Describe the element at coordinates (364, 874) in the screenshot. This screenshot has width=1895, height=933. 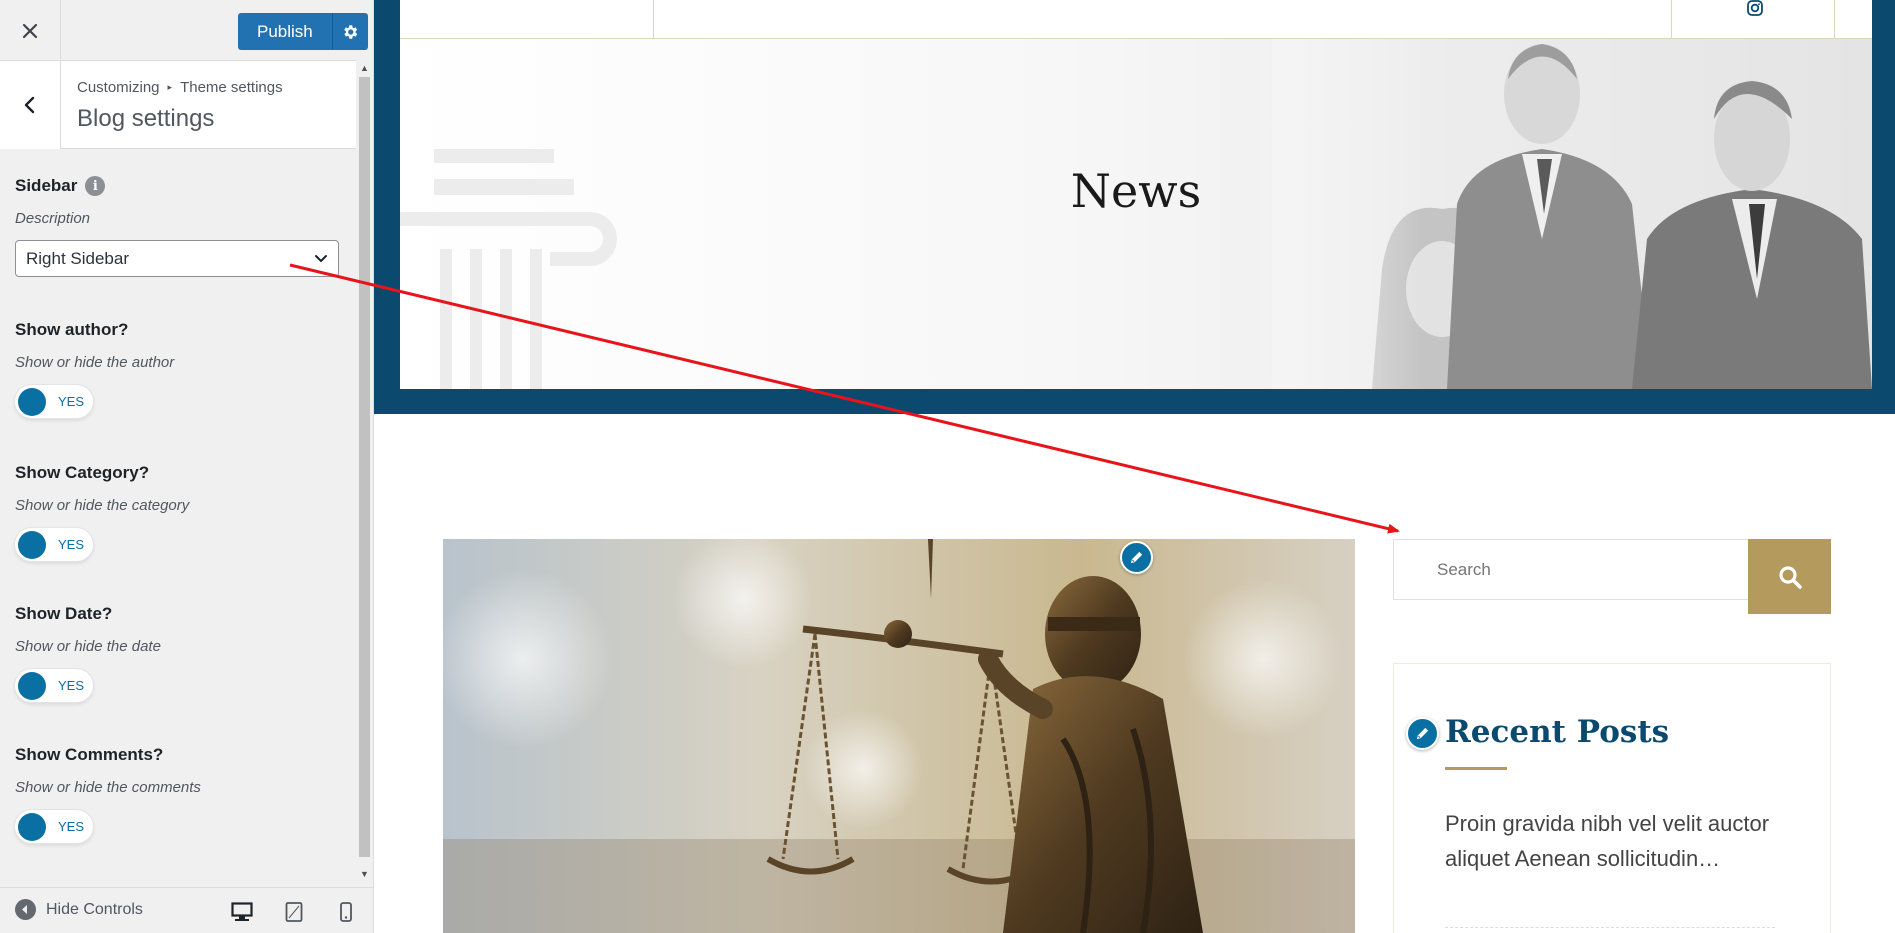
I see `scroll-down-arrow: ▼` at that location.